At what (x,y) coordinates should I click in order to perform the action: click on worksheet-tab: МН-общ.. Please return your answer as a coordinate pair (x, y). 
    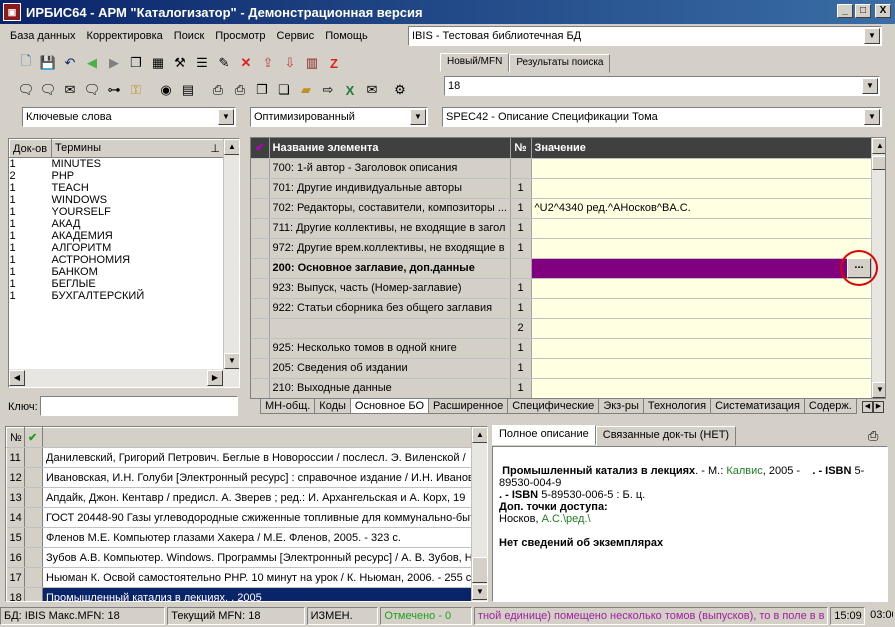
    Looking at the image, I should click on (288, 406).